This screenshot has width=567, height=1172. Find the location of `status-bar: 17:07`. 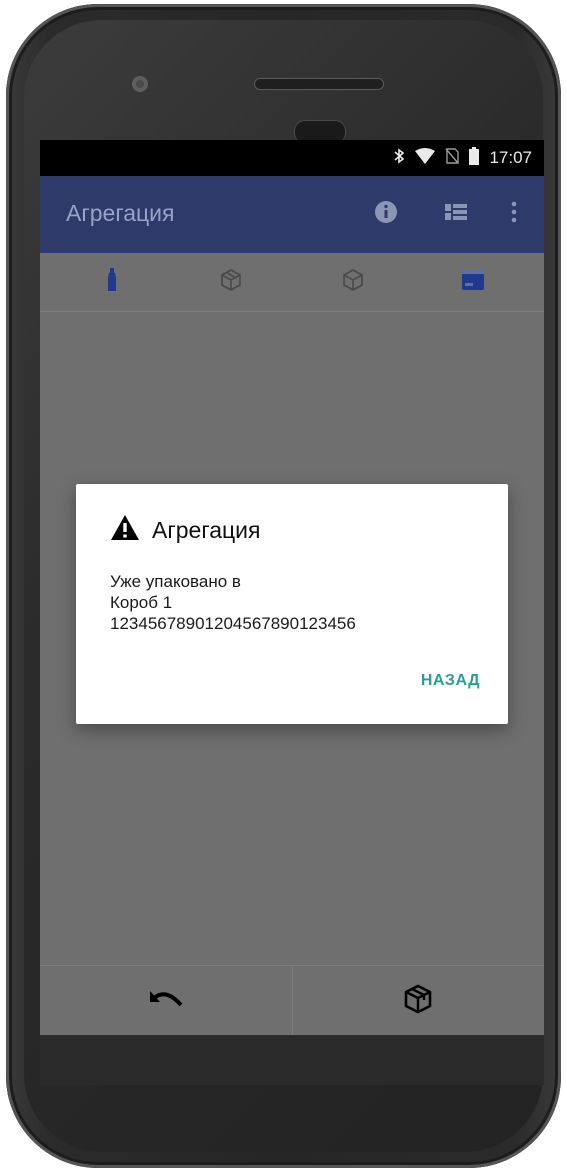

status-bar: 17:07 is located at coordinates (292, 158).